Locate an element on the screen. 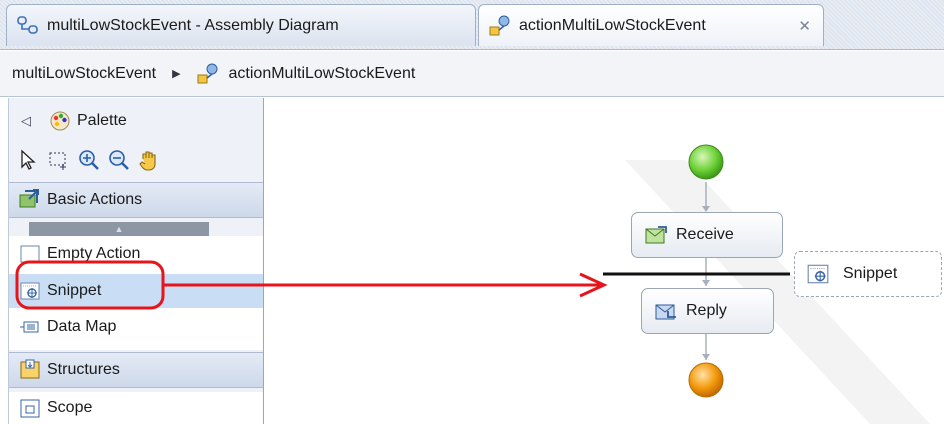  reply-label: Reply is located at coordinates (706, 310).